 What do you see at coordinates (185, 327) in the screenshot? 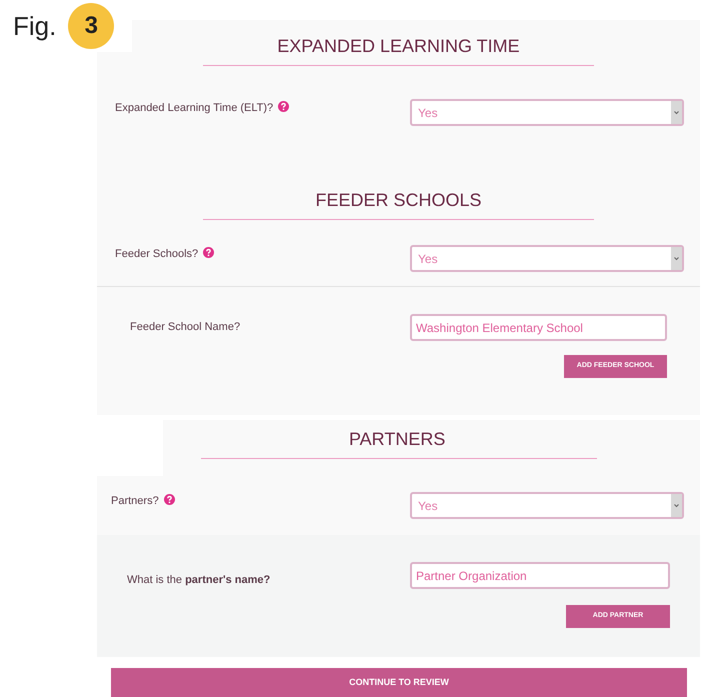
I see `field-label: Feeder School Name?` at bounding box center [185, 327].